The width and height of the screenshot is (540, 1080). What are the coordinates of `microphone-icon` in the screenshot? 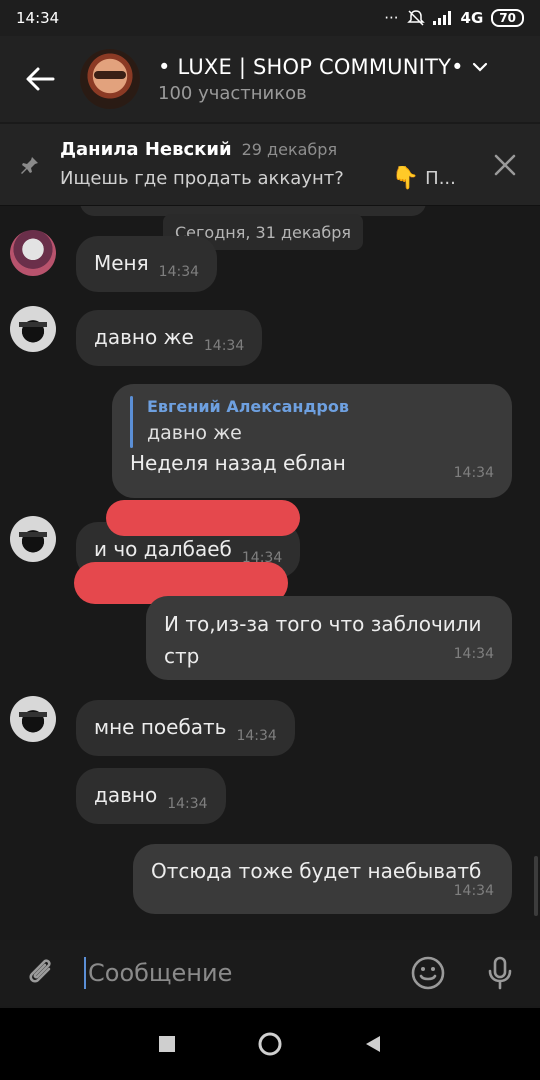 It's located at (500, 973).